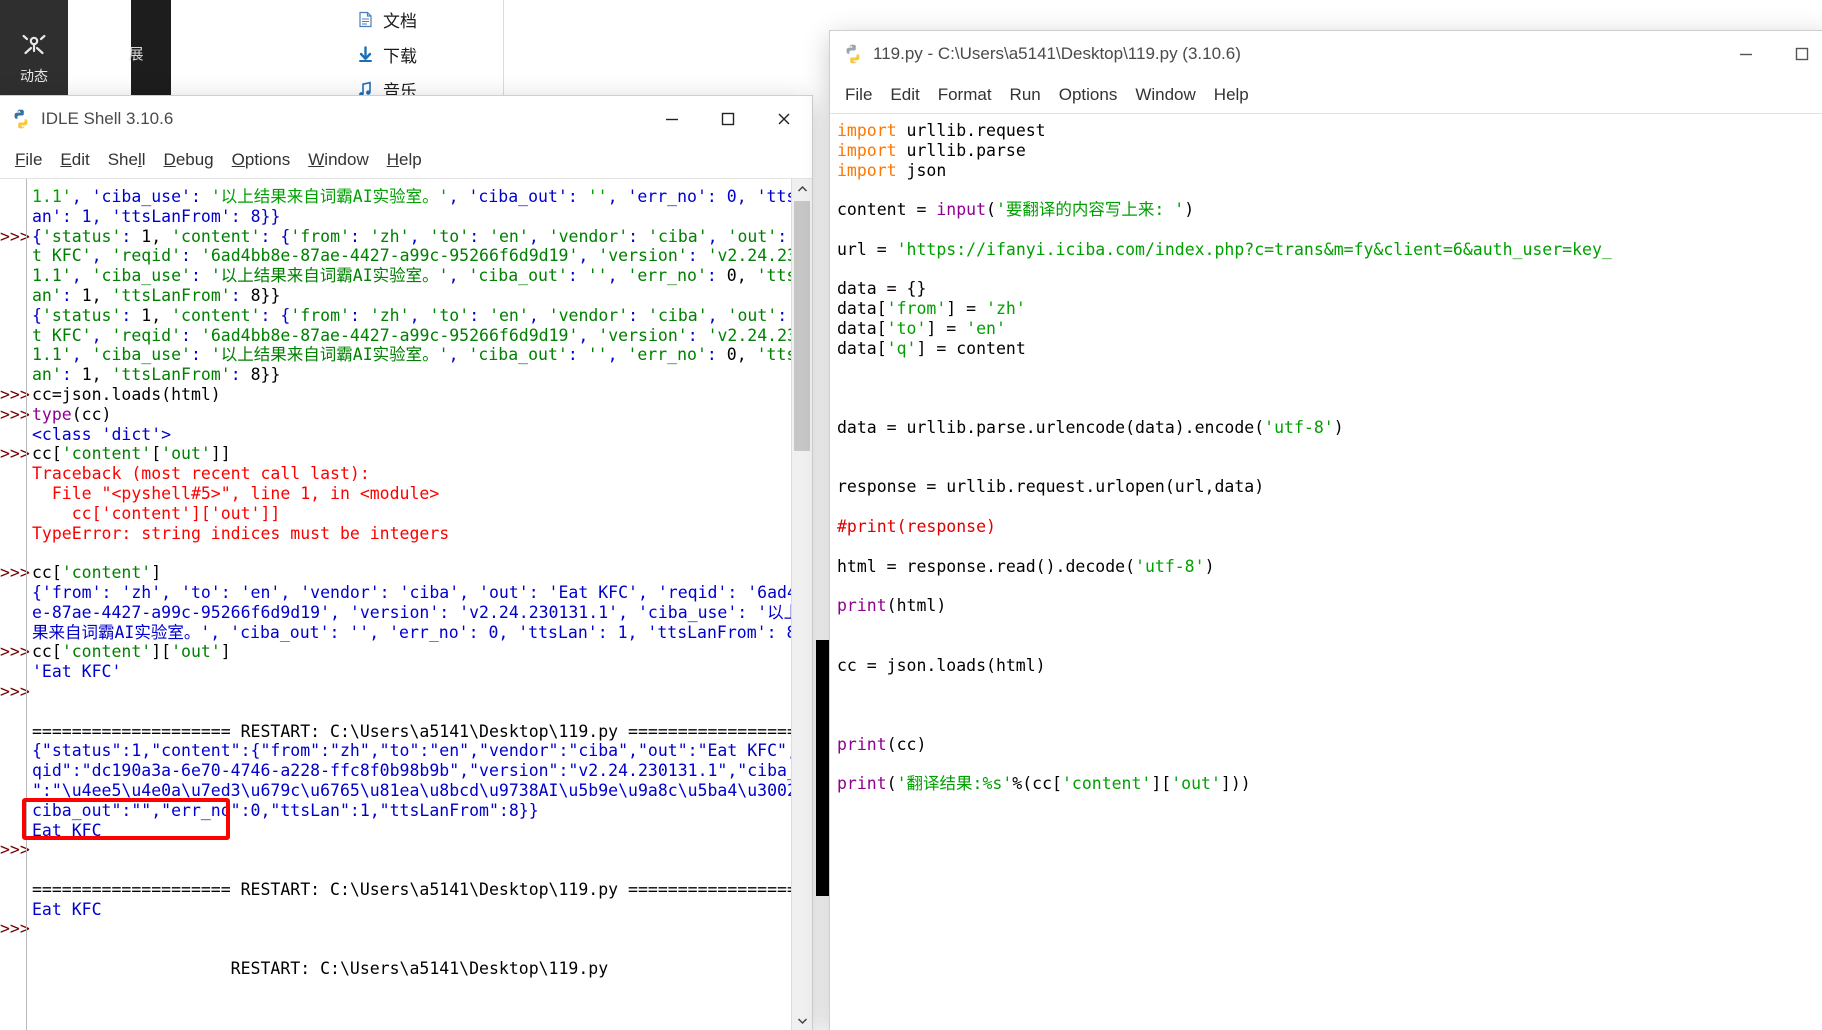 This screenshot has width=1822, height=1030. I want to click on code-span: 'err_no', so click(667, 196).